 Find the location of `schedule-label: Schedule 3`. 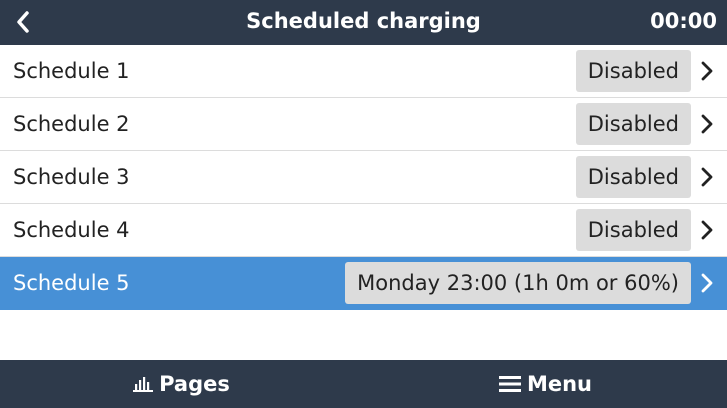

schedule-label: Schedule 3 is located at coordinates (71, 177).